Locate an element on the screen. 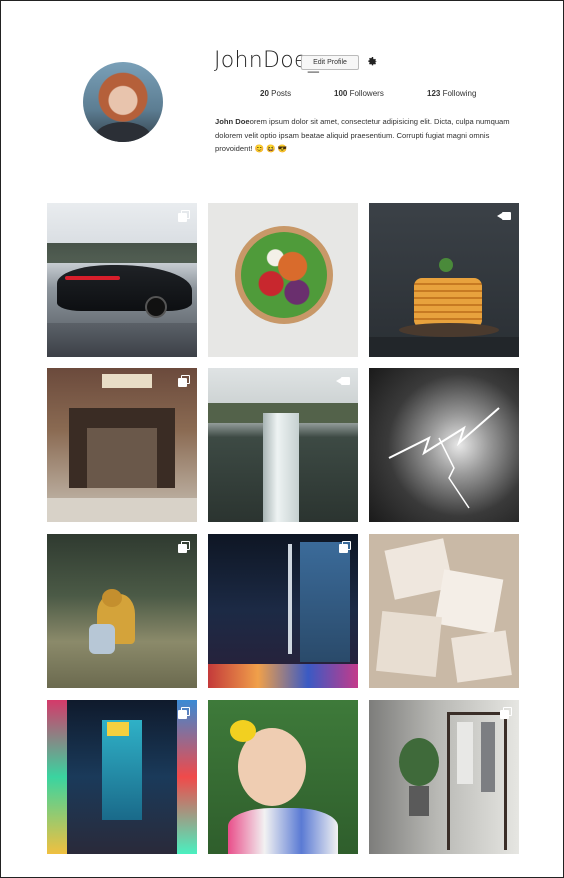 This screenshot has height=878, width=564. rack-frame is located at coordinates (477, 781).